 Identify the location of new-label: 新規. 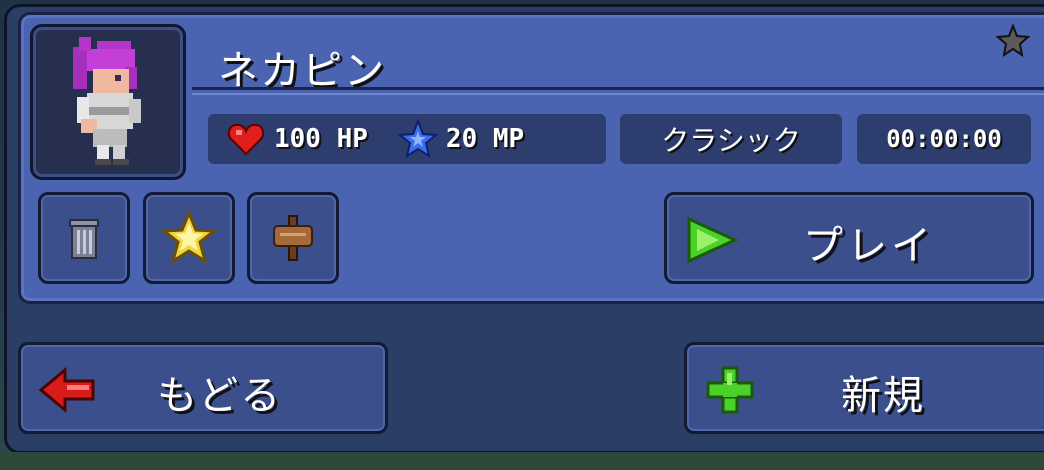
(883, 396).